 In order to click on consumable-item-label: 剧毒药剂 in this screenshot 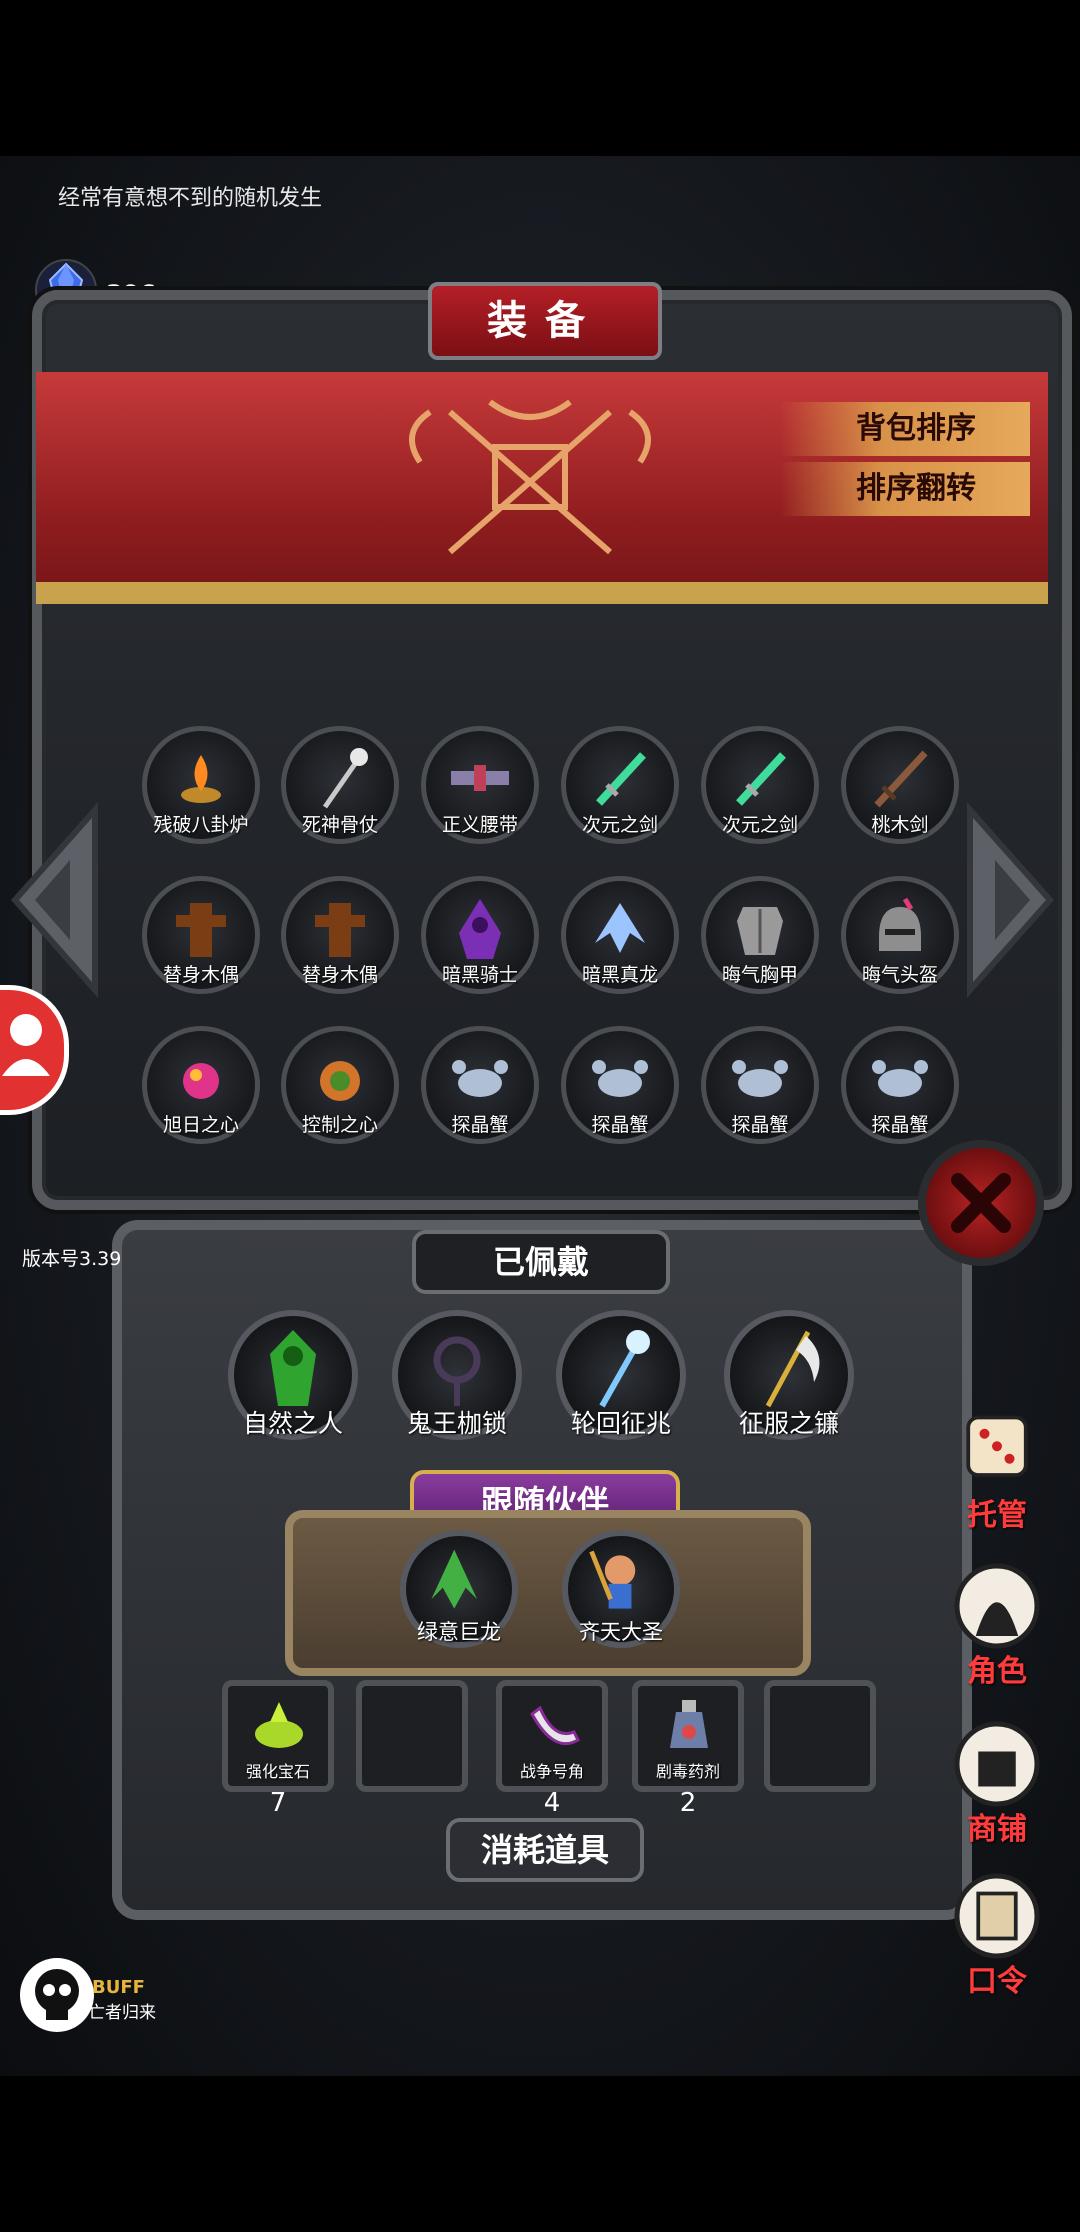, I will do `click(687, 1771)`.